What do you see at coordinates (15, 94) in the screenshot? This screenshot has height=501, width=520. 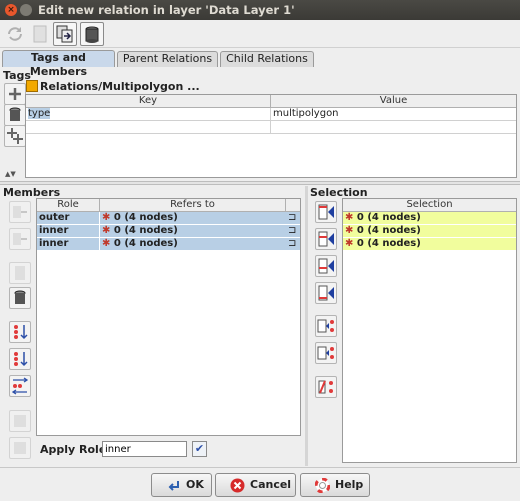 I see `add-tag-button` at bounding box center [15, 94].